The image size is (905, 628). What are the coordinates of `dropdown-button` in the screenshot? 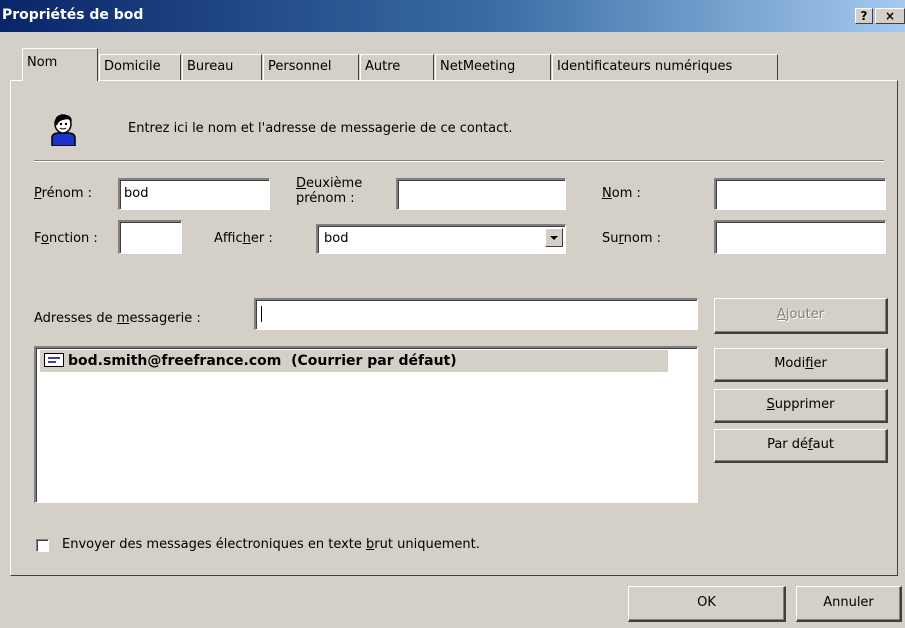 It's located at (554, 237).